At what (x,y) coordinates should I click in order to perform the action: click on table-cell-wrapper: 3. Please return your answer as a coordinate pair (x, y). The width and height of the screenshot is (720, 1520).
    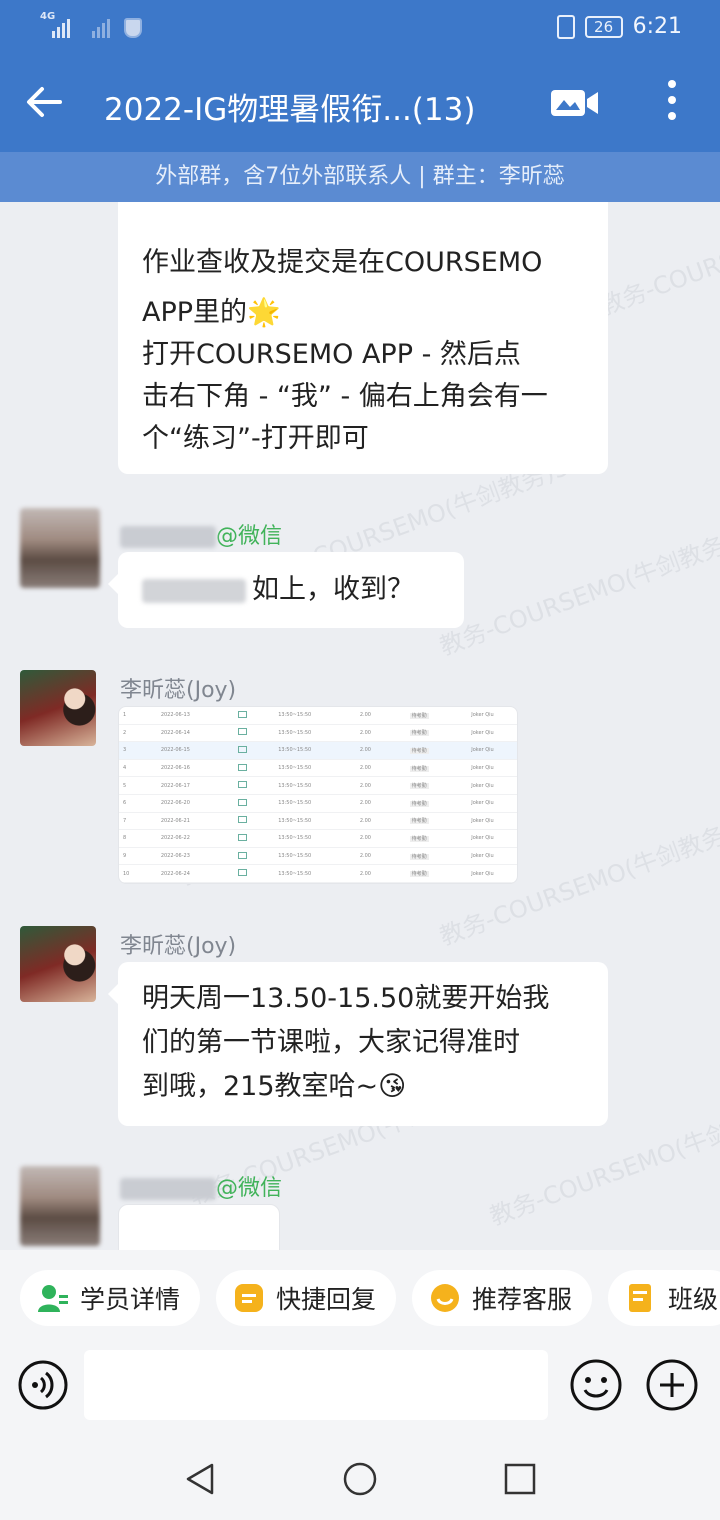
    Looking at the image, I should click on (138, 750).